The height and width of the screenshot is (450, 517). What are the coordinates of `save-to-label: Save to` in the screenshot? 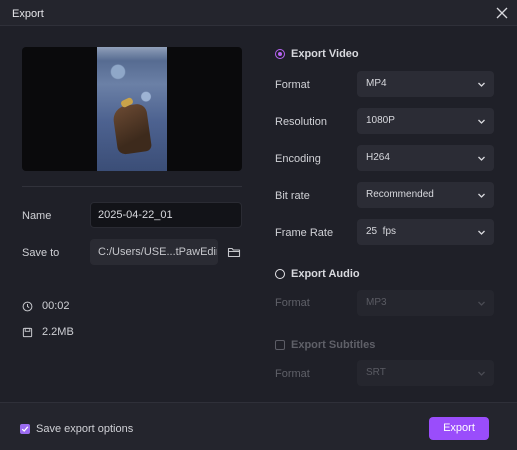 It's located at (41, 253).